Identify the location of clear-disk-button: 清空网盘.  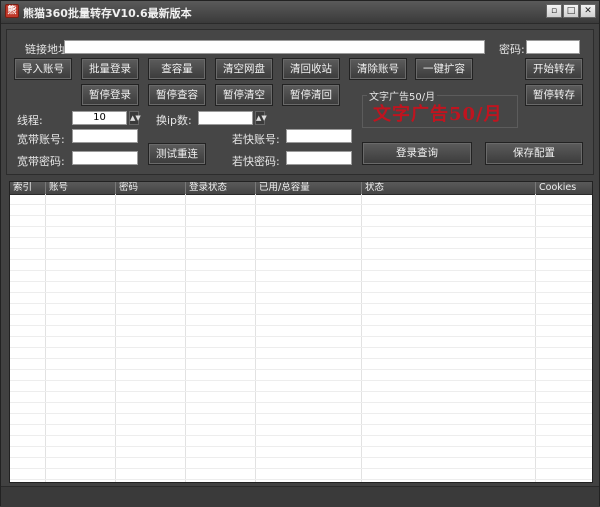
(244, 69).